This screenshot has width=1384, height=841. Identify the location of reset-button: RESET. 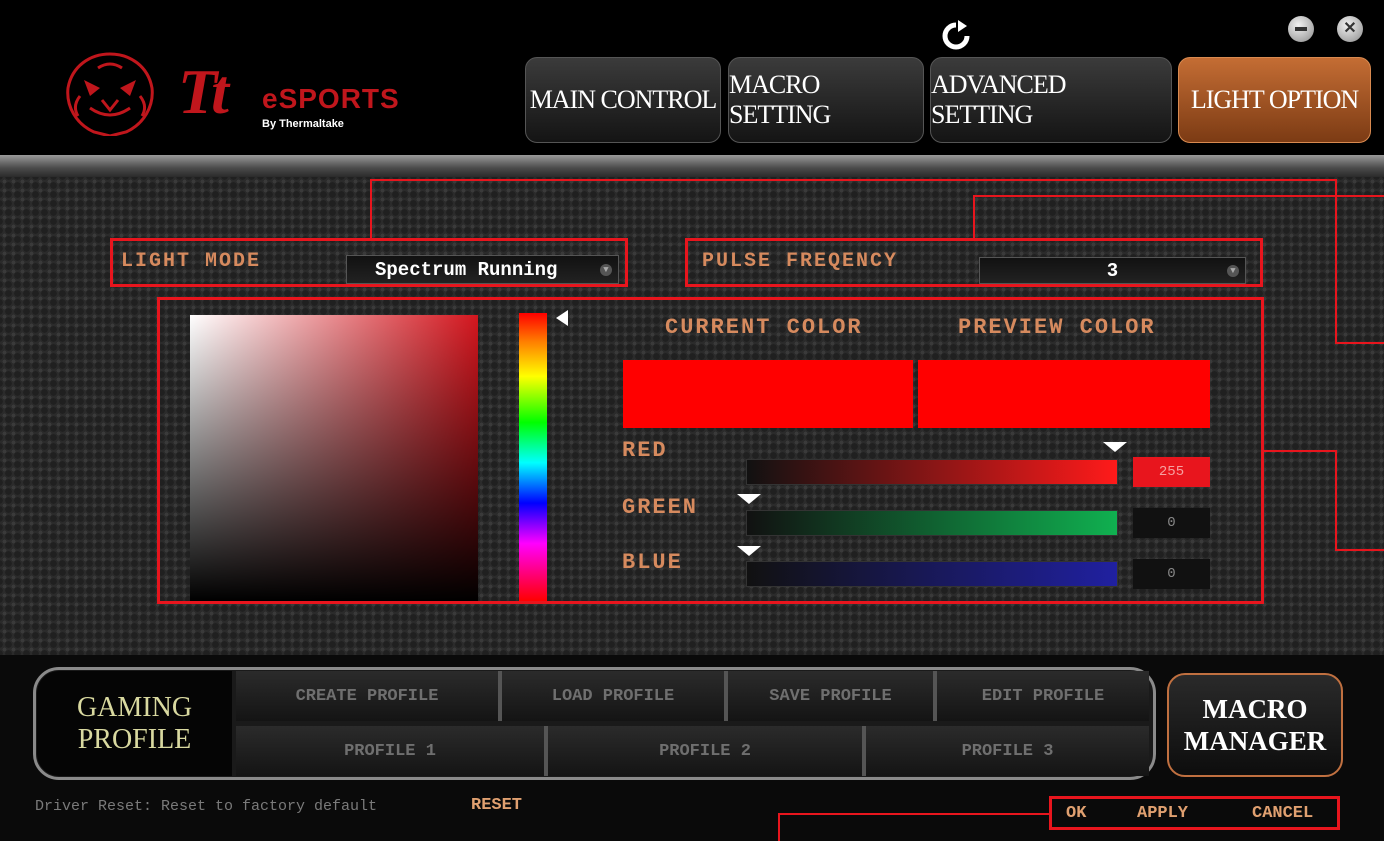
(496, 805).